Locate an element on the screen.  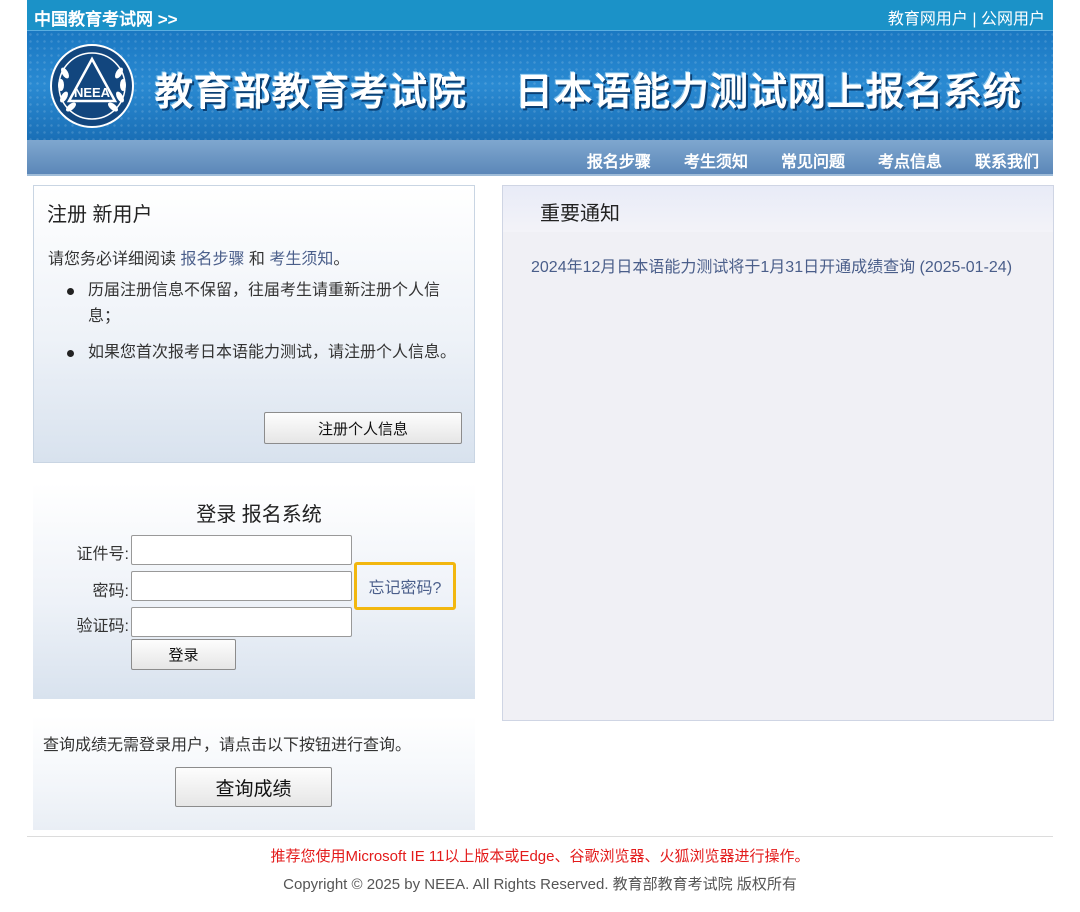
intro-and: 和 is located at coordinates (257, 259).